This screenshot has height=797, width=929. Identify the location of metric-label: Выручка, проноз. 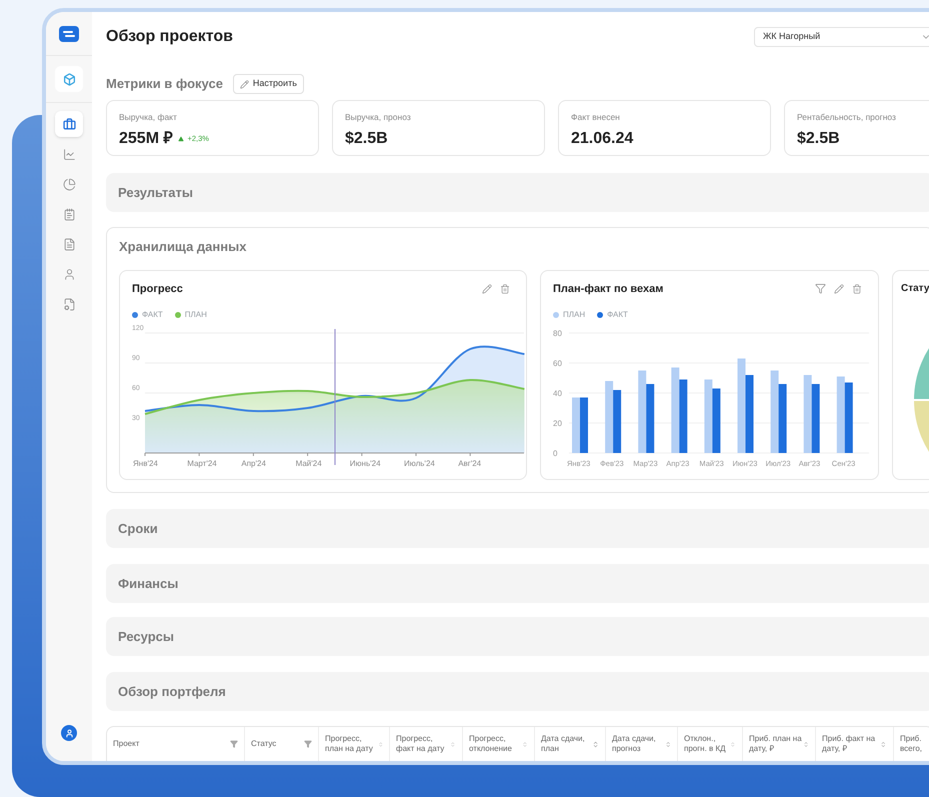
(378, 117).